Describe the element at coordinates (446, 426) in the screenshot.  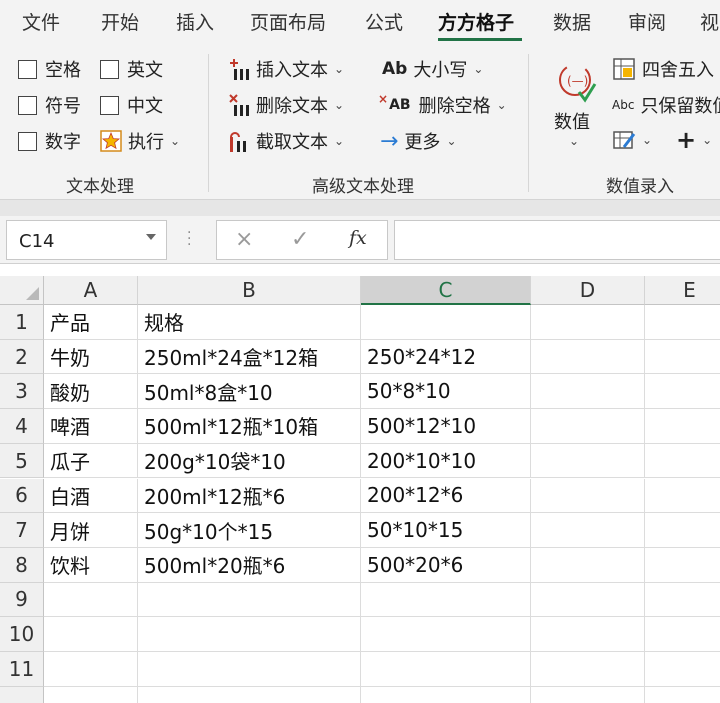
I see `cell-c4: 500*12*10` at that location.